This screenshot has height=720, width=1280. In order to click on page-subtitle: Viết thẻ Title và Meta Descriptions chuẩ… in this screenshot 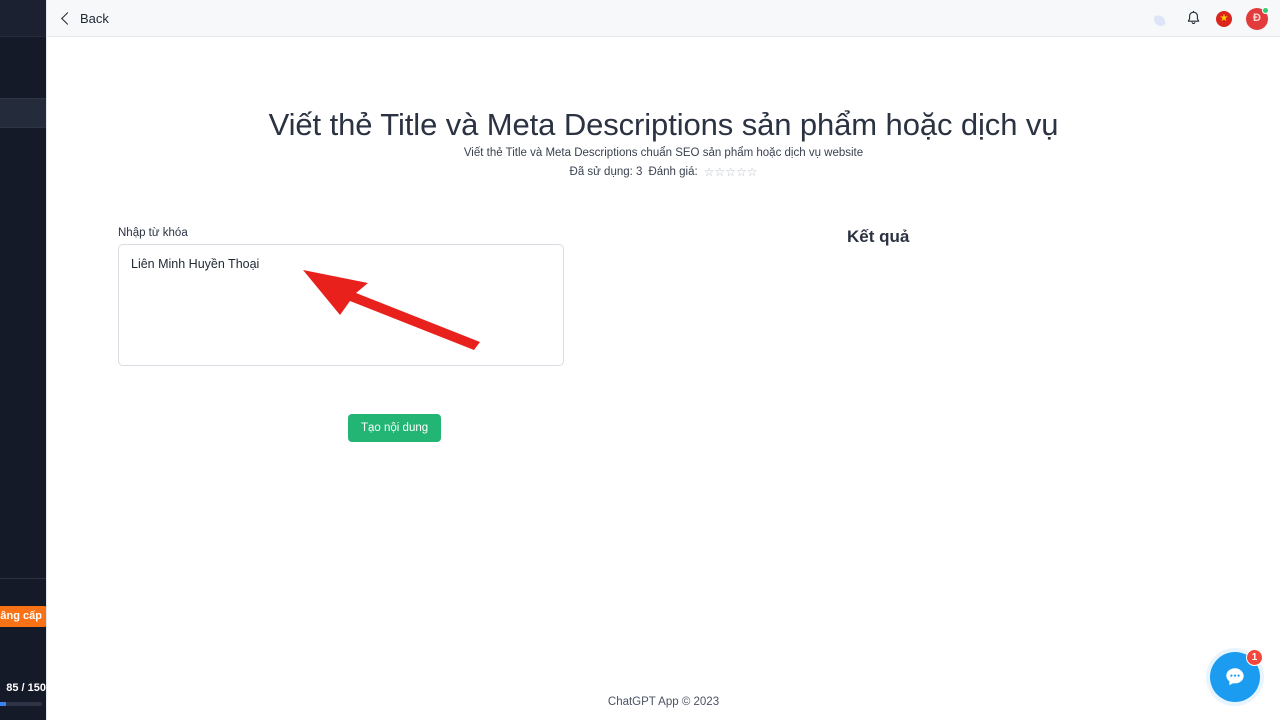, I will do `click(663, 153)`.